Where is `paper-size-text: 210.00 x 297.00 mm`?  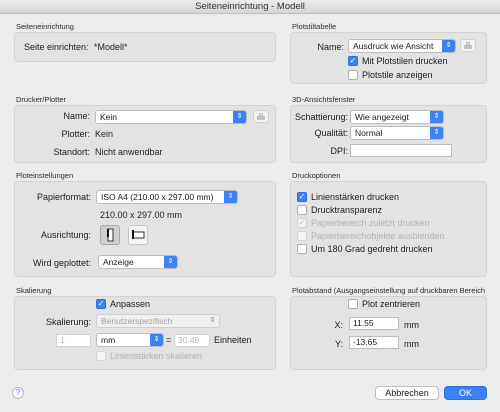 paper-size-text: 210.00 x 297.00 mm is located at coordinates (141, 215).